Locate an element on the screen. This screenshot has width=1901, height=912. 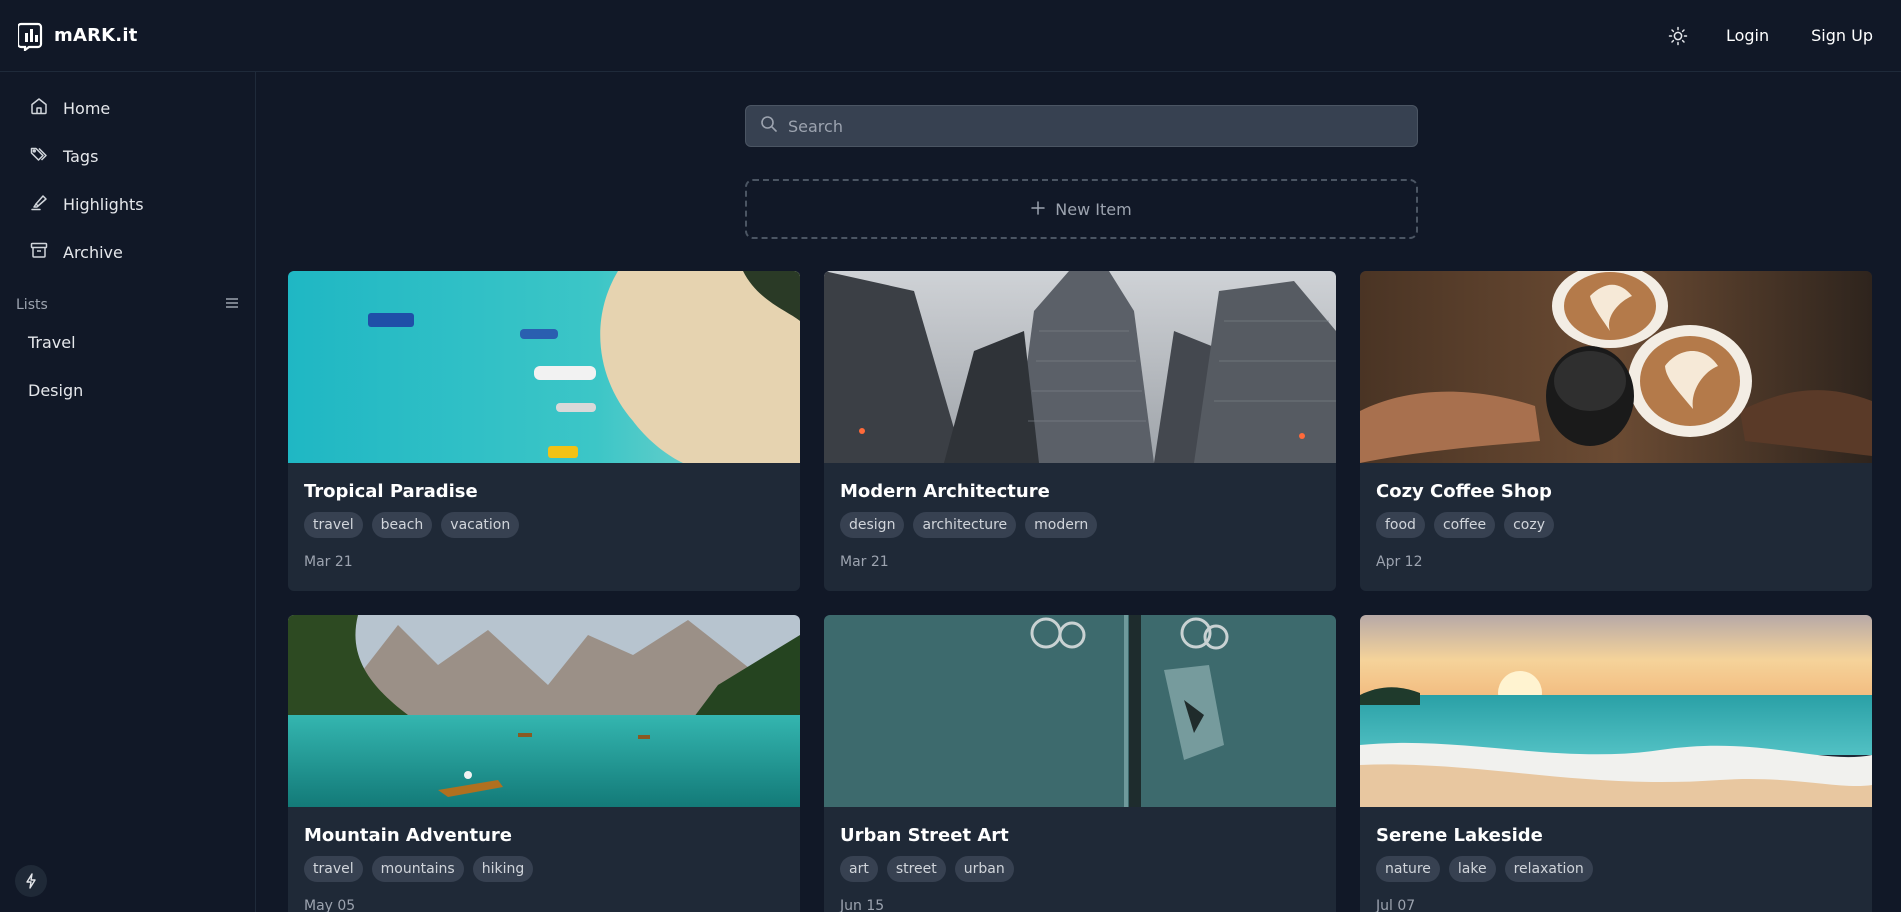
new-item-label: New Item is located at coordinates (1093, 209).